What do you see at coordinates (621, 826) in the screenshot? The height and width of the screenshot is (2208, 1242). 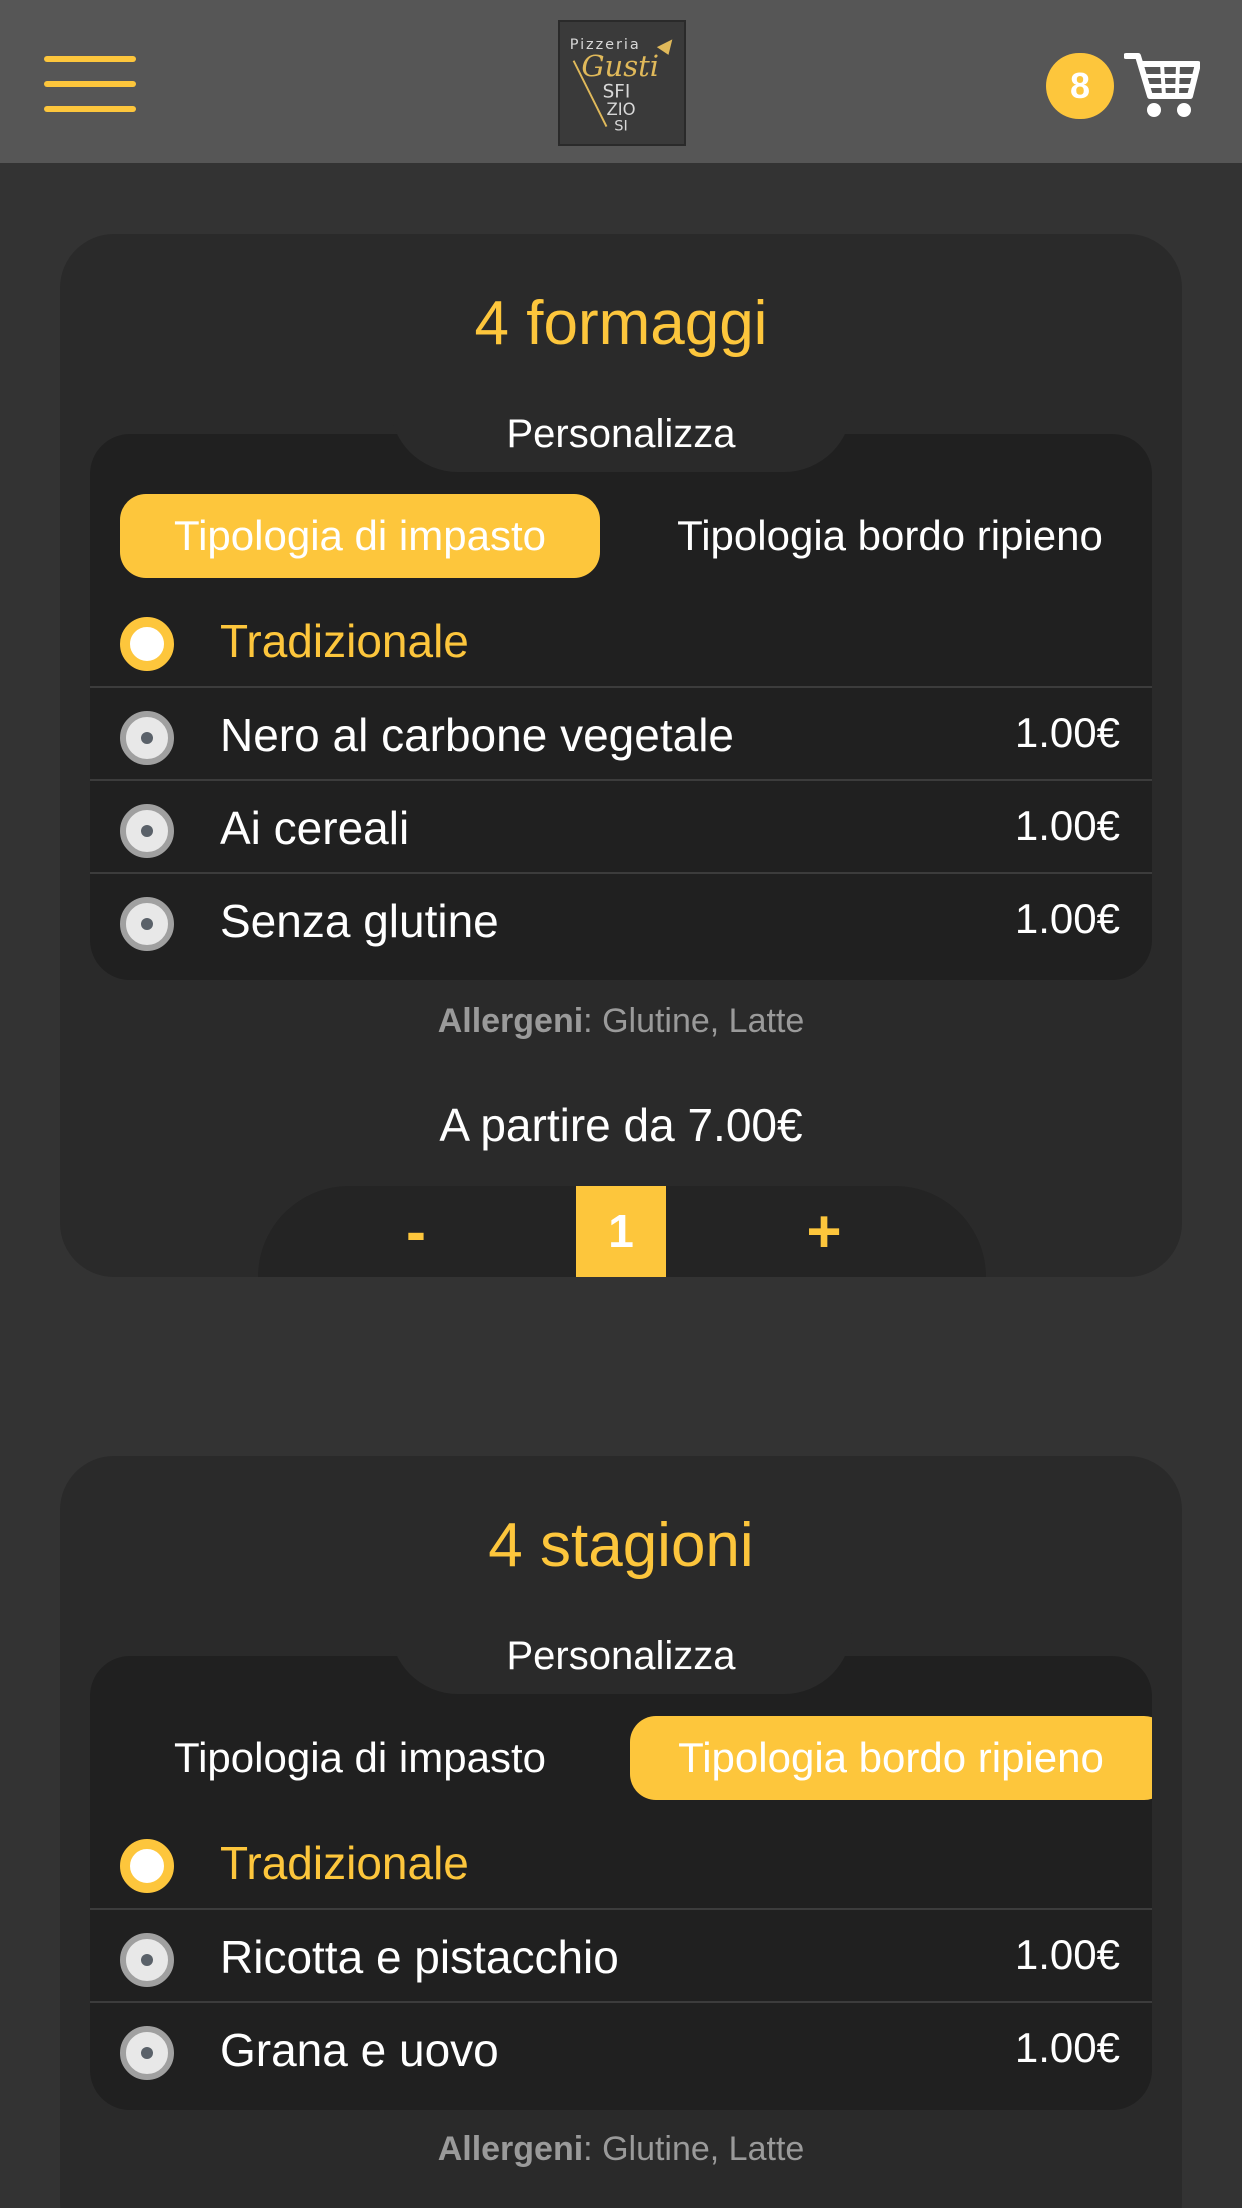 I see `option-row: Ai cereali 1.00€` at bounding box center [621, 826].